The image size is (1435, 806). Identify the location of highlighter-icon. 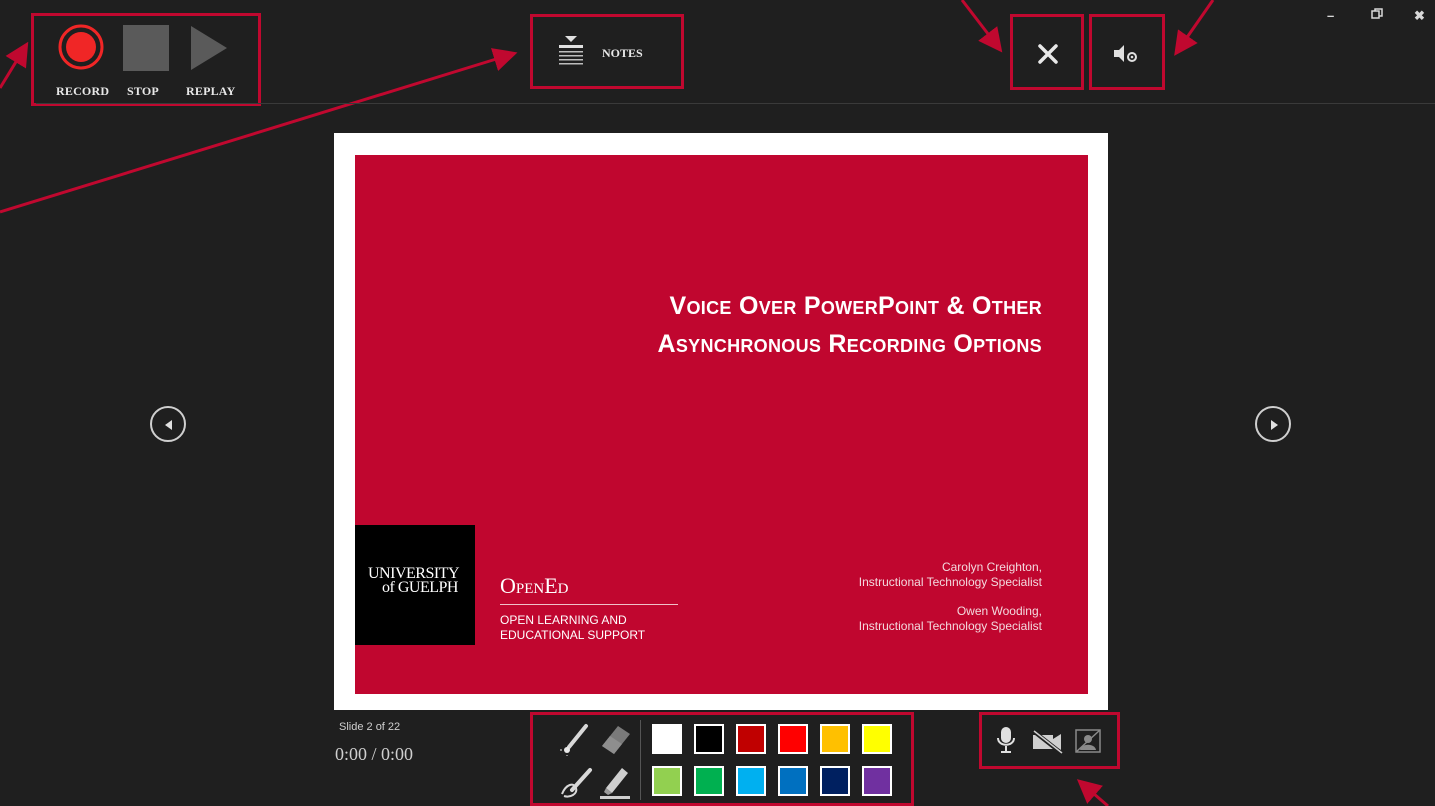
(615, 783).